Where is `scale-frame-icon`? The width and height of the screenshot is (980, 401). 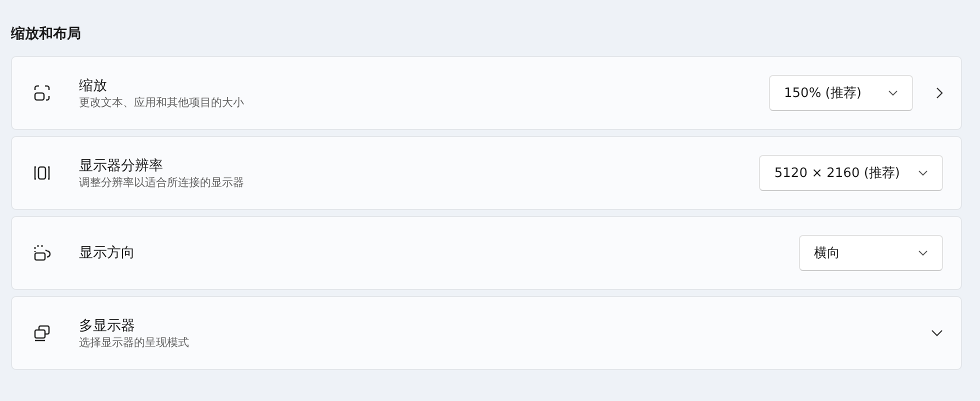
scale-frame-icon is located at coordinates (42, 93).